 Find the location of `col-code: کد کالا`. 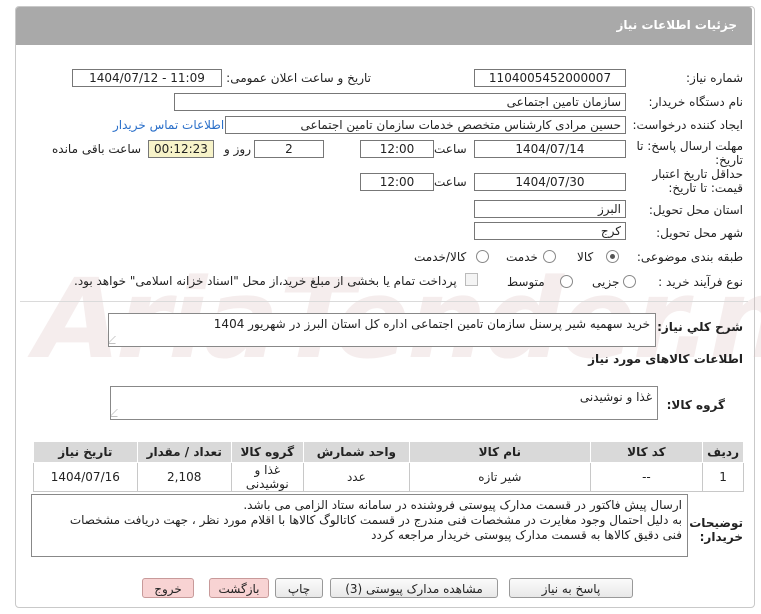

col-code: کد کالا is located at coordinates (646, 452).